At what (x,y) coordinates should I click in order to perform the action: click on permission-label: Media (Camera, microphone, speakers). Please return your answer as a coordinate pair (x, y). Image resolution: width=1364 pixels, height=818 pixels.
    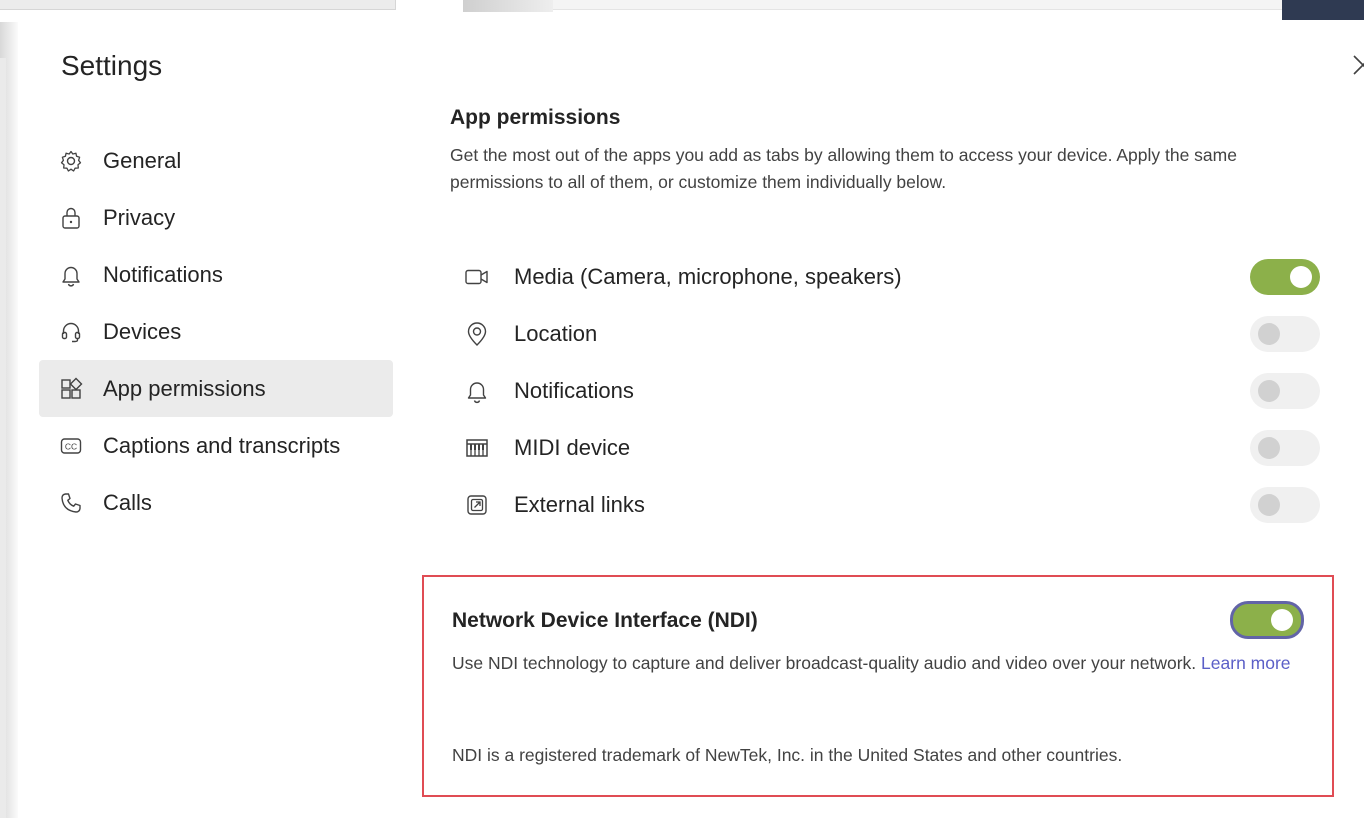
    Looking at the image, I should click on (708, 276).